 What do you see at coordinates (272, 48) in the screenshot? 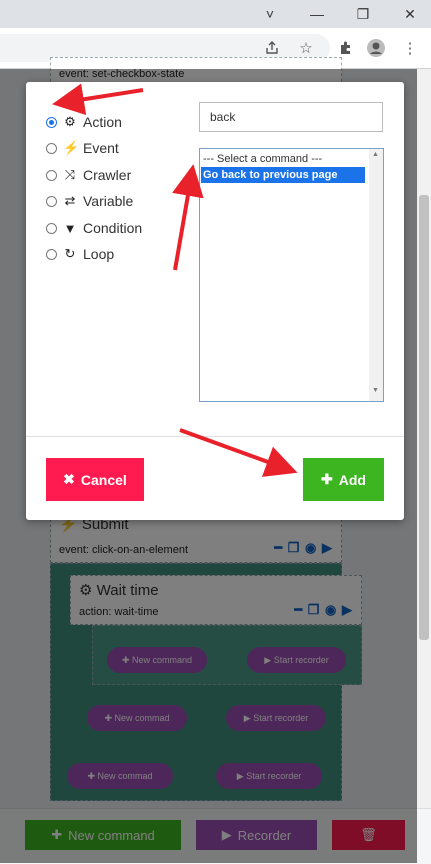
I see `share-icon` at bounding box center [272, 48].